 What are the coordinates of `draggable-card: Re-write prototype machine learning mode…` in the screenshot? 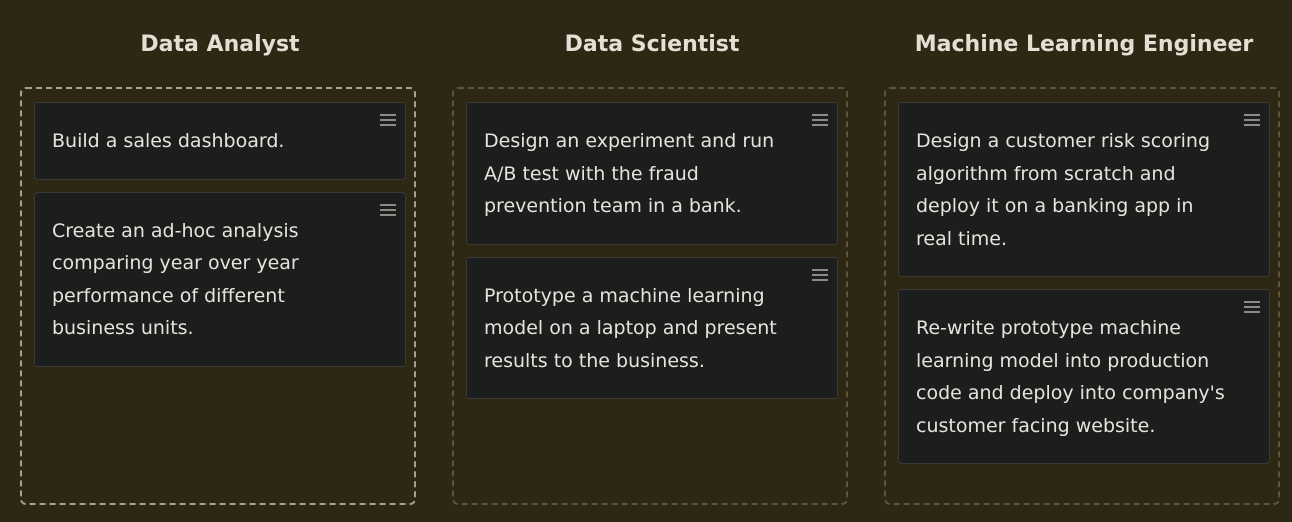 It's located at (1084, 376).